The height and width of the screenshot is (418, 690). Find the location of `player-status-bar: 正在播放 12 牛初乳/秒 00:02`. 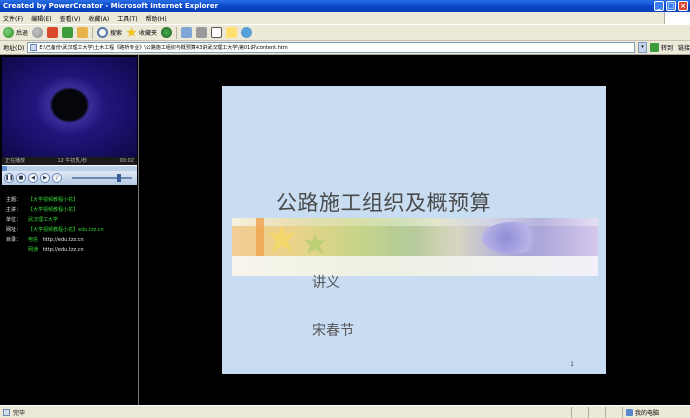

player-status-bar: 正在播放 12 牛初乳/秒 00:02 is located at coordinates (69, 161).